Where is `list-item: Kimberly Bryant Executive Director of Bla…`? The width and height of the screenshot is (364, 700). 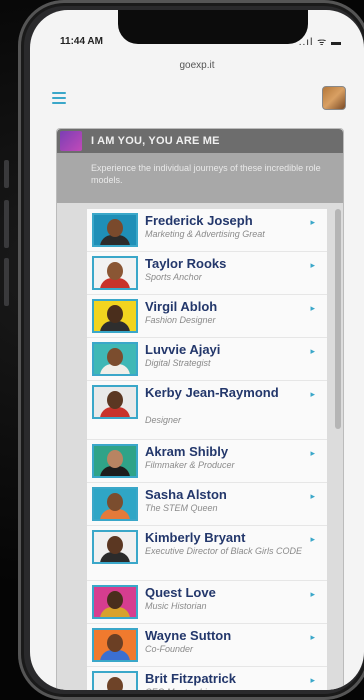 list-item: Kimberly Bryant Executive Director of Bla… is located at coordinates (207, 553).